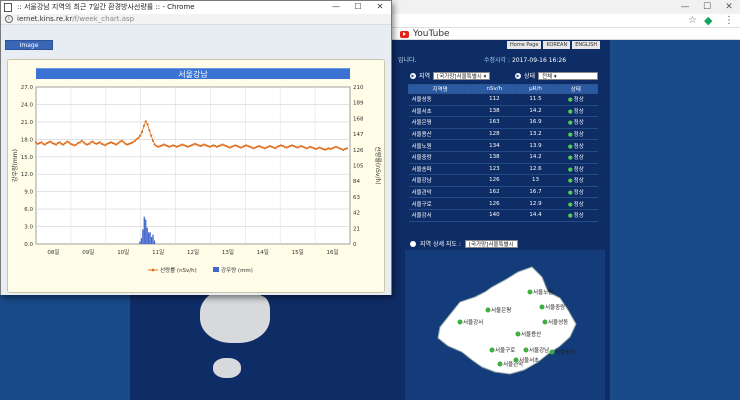  What do you see at coordinates (494, 111) in the screenshot?
I see `nsv-cell: 138` at bounding box center [494, 111].